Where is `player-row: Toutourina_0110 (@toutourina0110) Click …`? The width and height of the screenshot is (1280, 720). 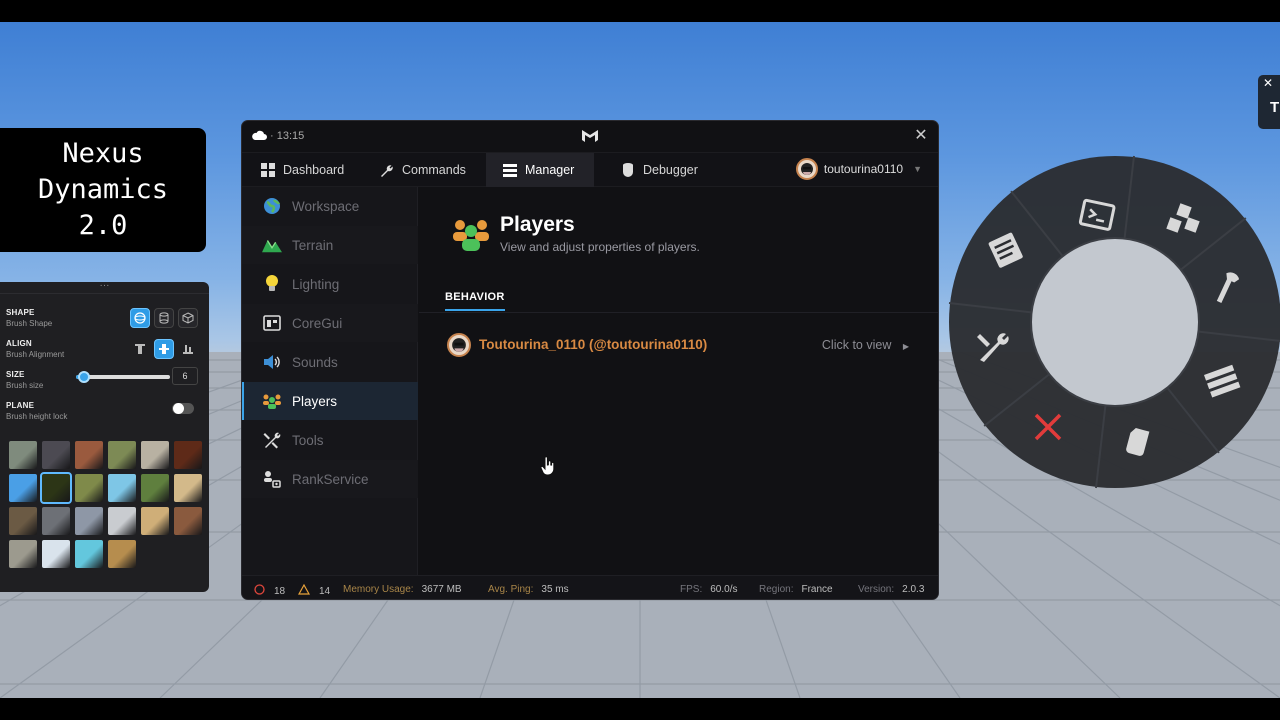
player-row: Toutourina_0110 (@toutourina0110) Click … is located at coordinates (678, 345).